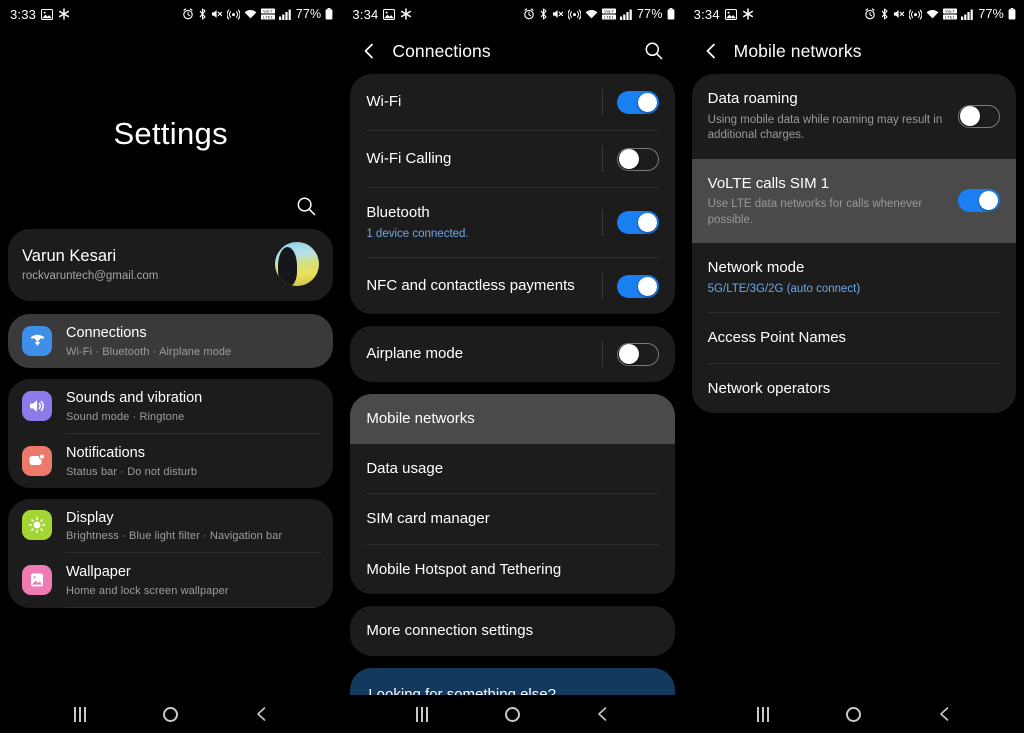 The width and height of the screenshot is (1024, 733). I want to click on list-item-network-operators: Network operators, so click(854, 389).